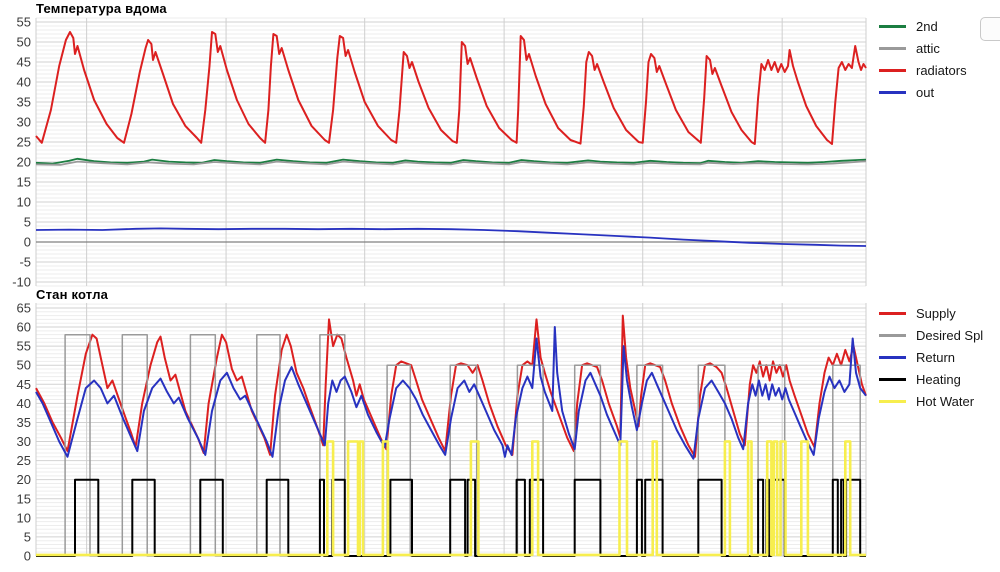 The height and width of the screenshot is (572, 1000). Describe the element at coordinates (24, 307) in the screenshot. I see `y-tick-label: 65` at that location.